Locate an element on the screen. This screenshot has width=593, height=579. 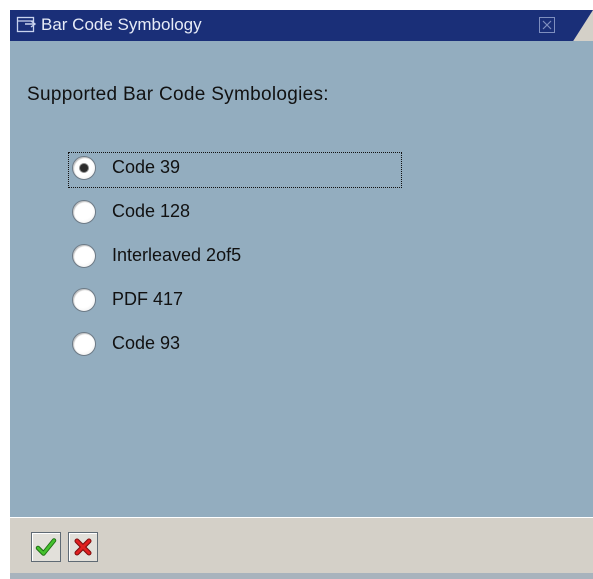
dialog-icon is located at coordinates (26, 24).